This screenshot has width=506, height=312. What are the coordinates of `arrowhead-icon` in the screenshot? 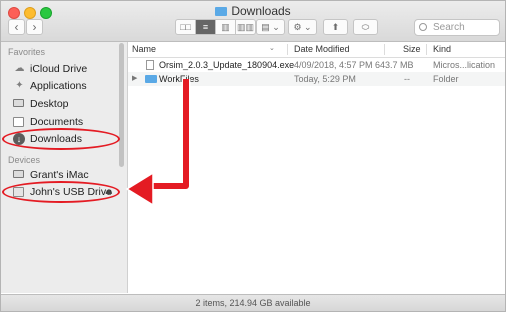 It's located at (139, 189).